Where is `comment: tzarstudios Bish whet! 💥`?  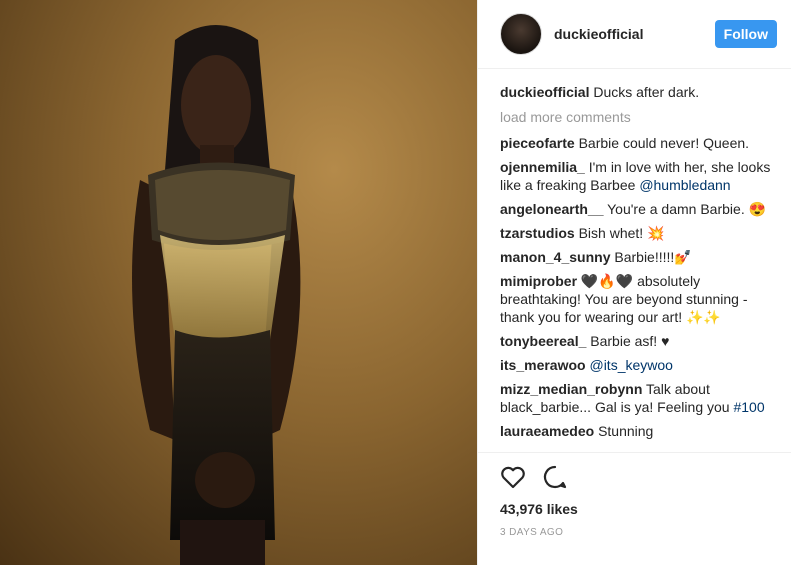
comment: tzarstudios Bish whet! 💥 is located at coordinates (638, 233).